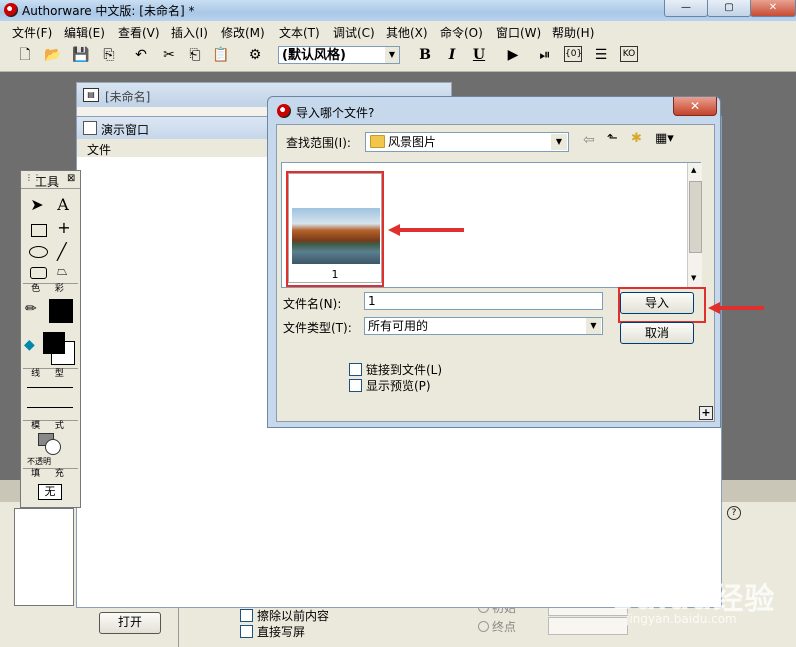 The height and width of the screenshot is (647, 796). What do you see at coordinates (662, 305) in the screenshot?
I see `import-button-highlight` at bounding box center [662, 305].